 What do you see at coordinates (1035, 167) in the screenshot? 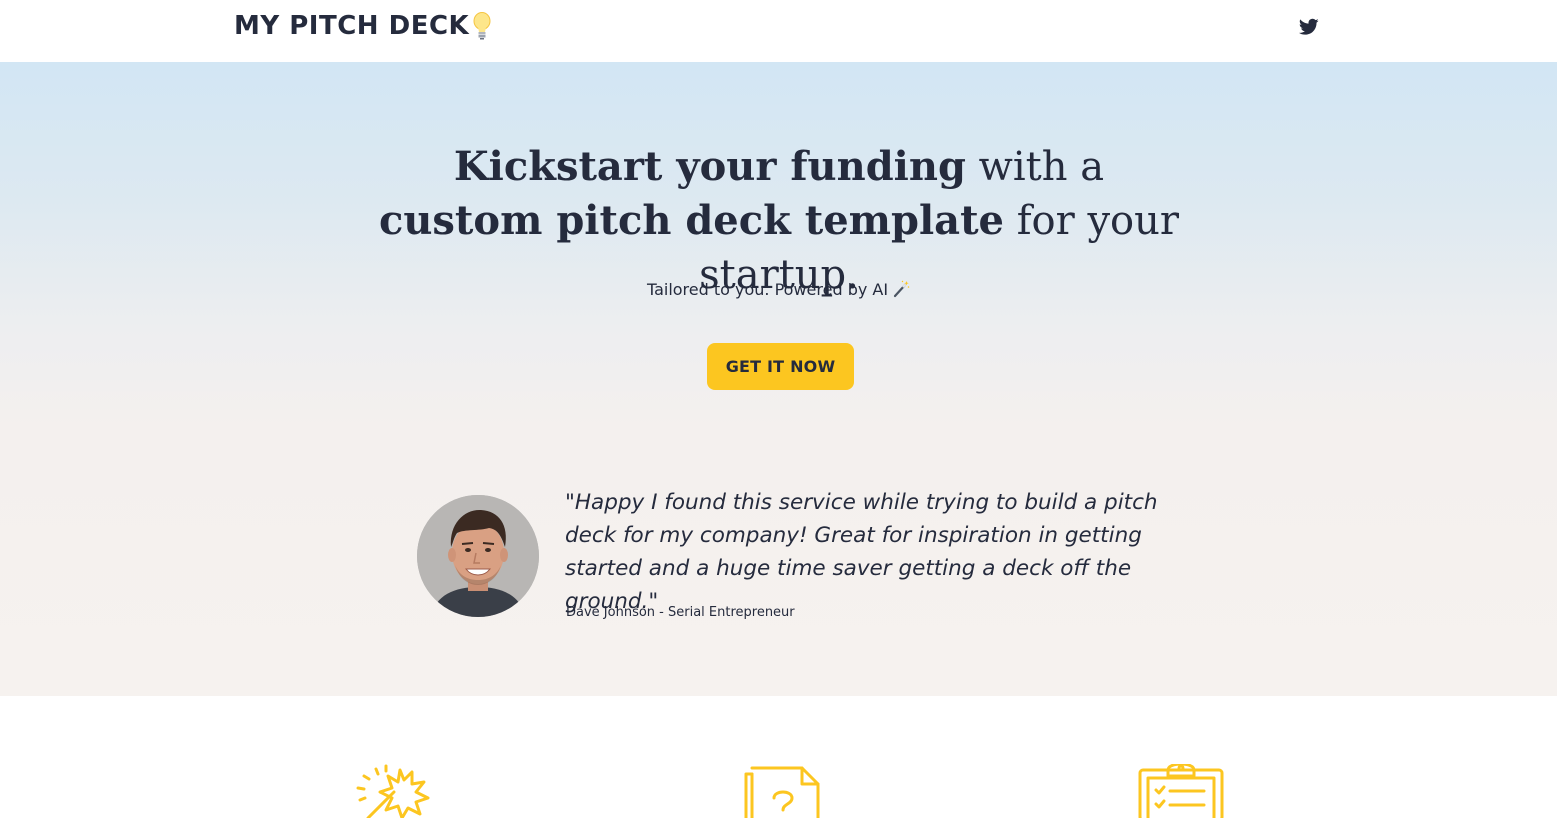
I see `headline-part-regular-1: with a` at bounding box center [1035, 167].